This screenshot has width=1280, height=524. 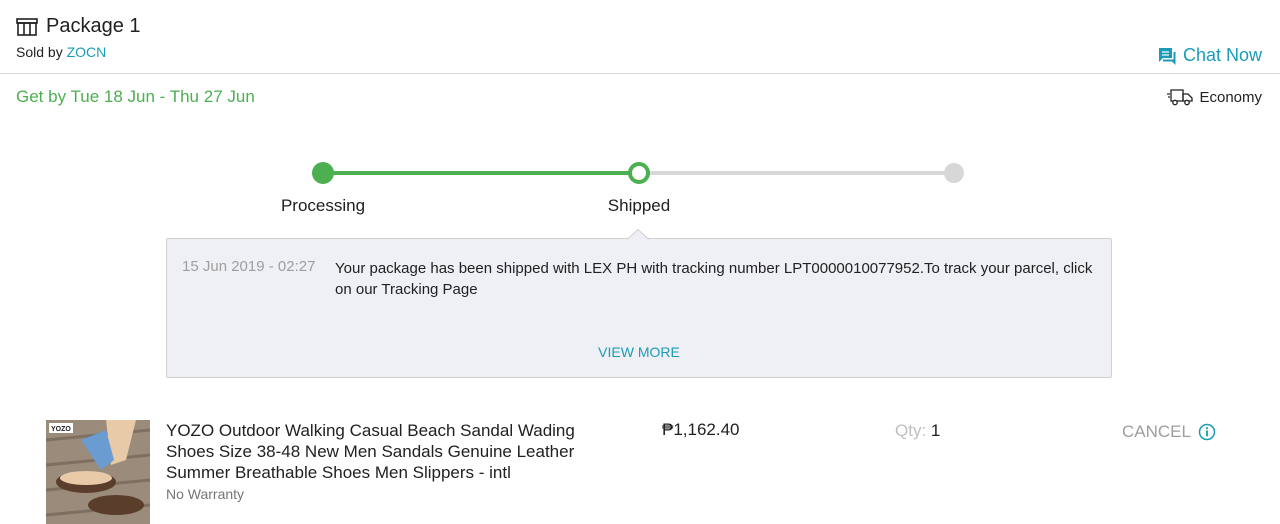 What do you see at coordinates (41, 52) in the screenshot?
I see `sold-by-label: Sold by` at bounding box center [41, 52].